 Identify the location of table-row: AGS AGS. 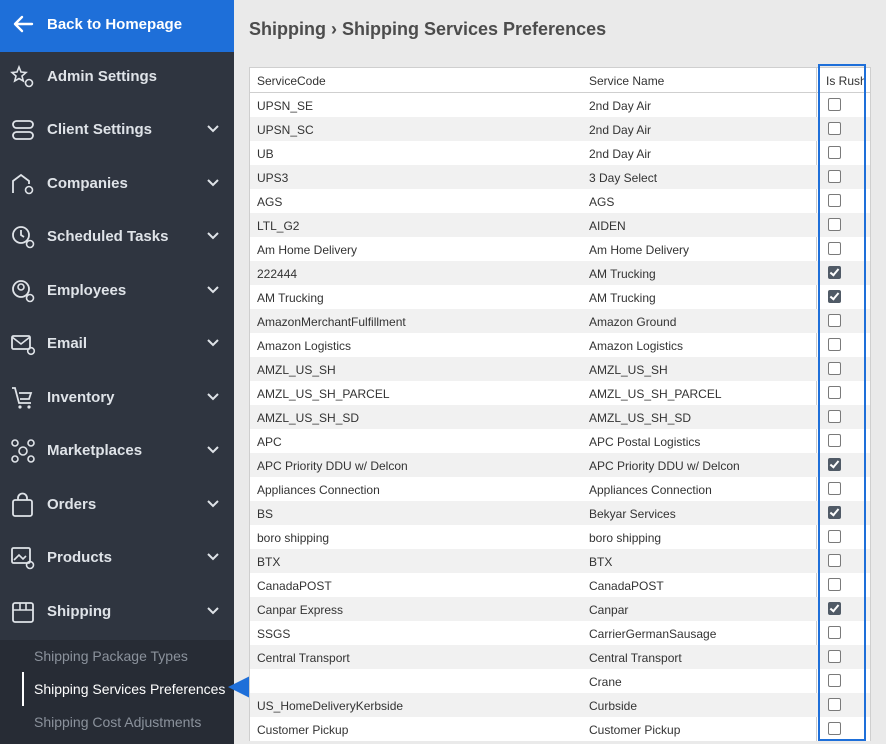
(560, 201).